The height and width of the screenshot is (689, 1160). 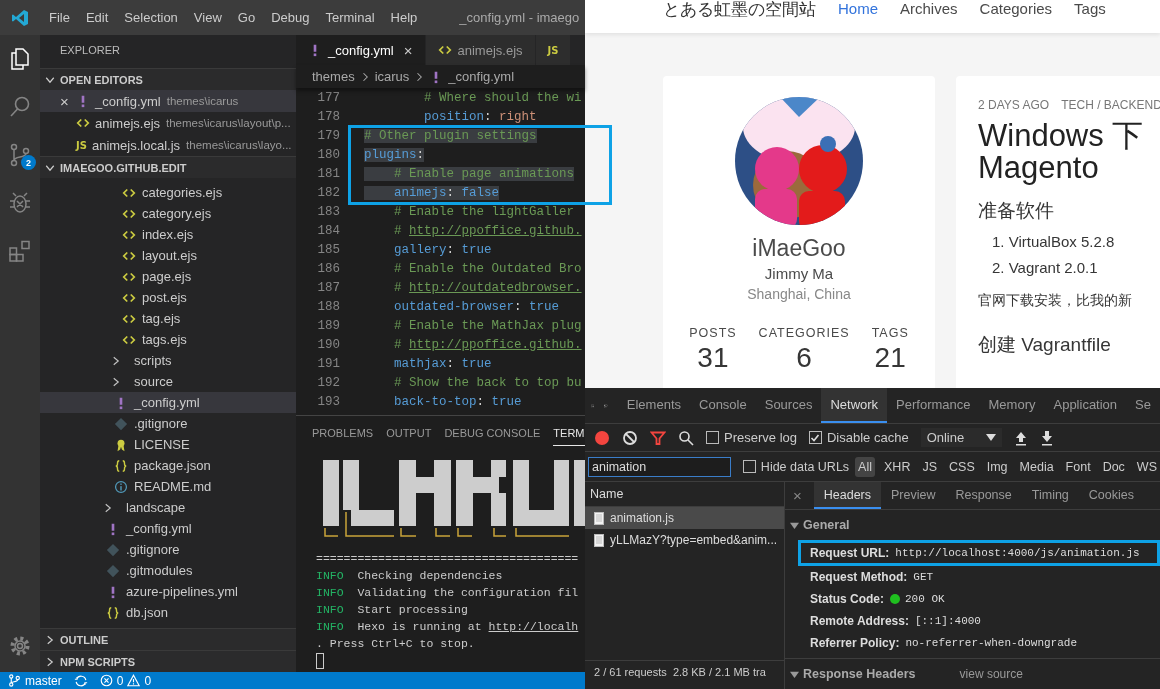 I want to click on tree-item: LICENSE, so click(x=168, y=444).